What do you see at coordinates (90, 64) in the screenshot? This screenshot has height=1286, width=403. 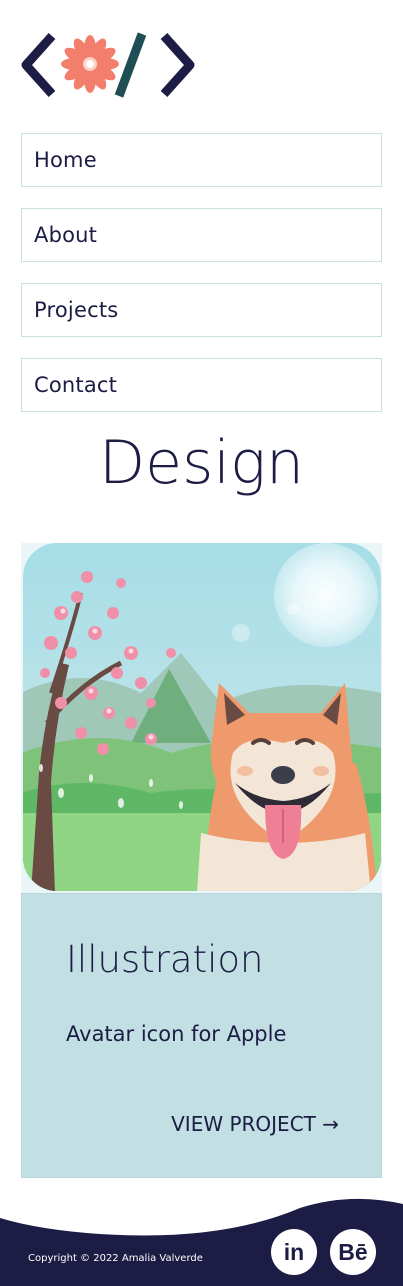 I see `flower-icon` at bounding box center [90, 64].